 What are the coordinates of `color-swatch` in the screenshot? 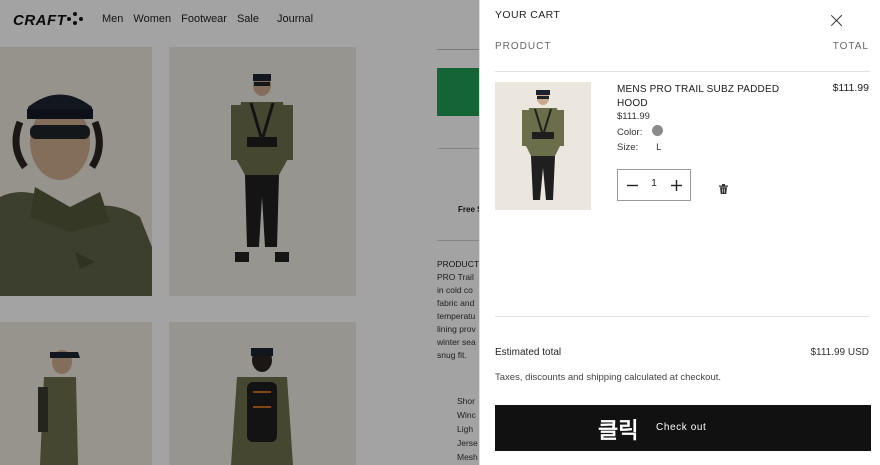 It's located at (657, 130).